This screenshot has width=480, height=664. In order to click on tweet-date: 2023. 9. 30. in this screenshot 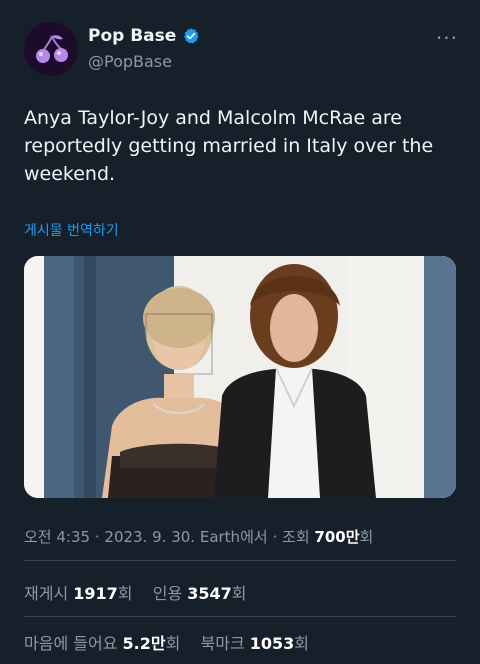, I will do `click(149, 537)`.